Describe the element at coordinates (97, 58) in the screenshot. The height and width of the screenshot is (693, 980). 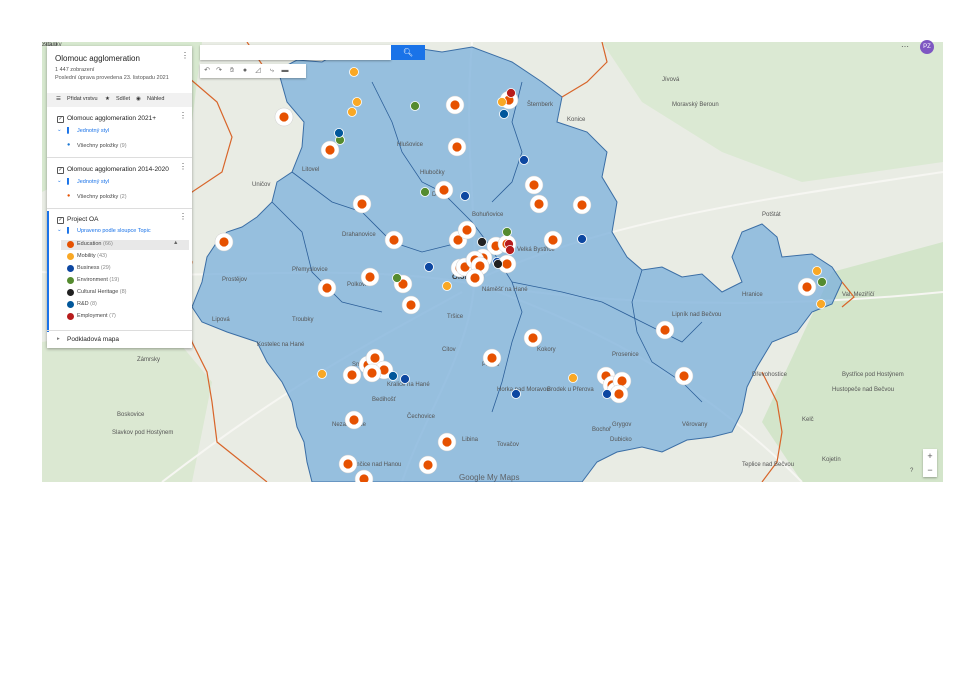
I see `map-title: Olomouc agglomeration` at that location.